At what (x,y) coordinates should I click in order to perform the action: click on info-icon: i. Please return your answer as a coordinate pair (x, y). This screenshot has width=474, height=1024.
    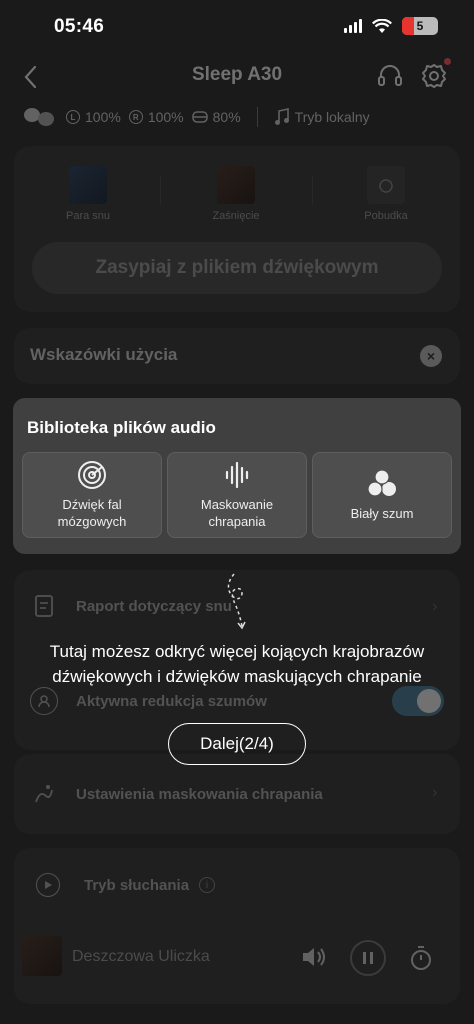
    Looking at the image, I should click on (207, 885).